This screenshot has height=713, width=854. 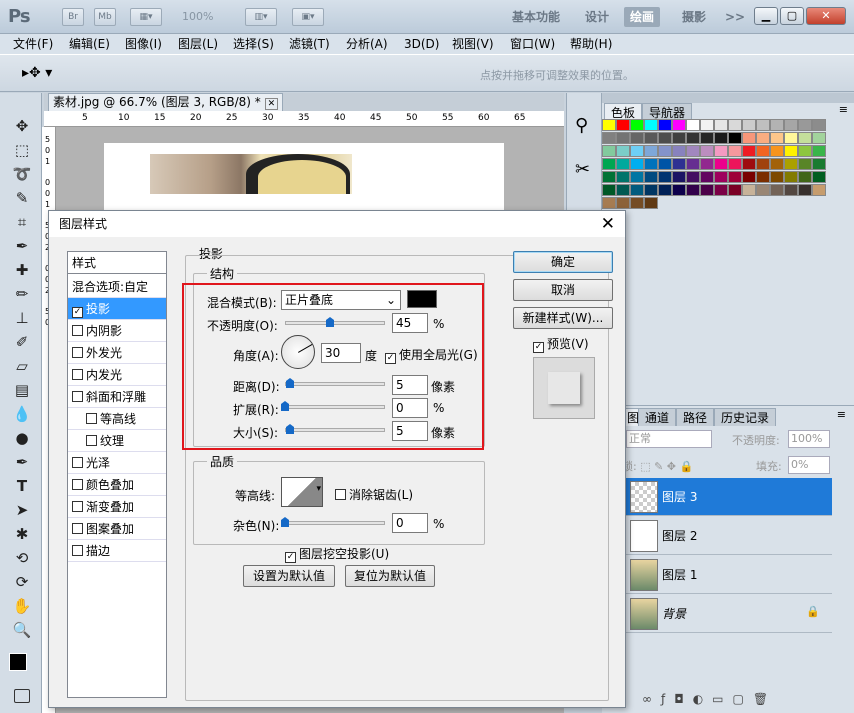 I want to click on brush-preset-icon: ⚲, so click(x=581, y=125).